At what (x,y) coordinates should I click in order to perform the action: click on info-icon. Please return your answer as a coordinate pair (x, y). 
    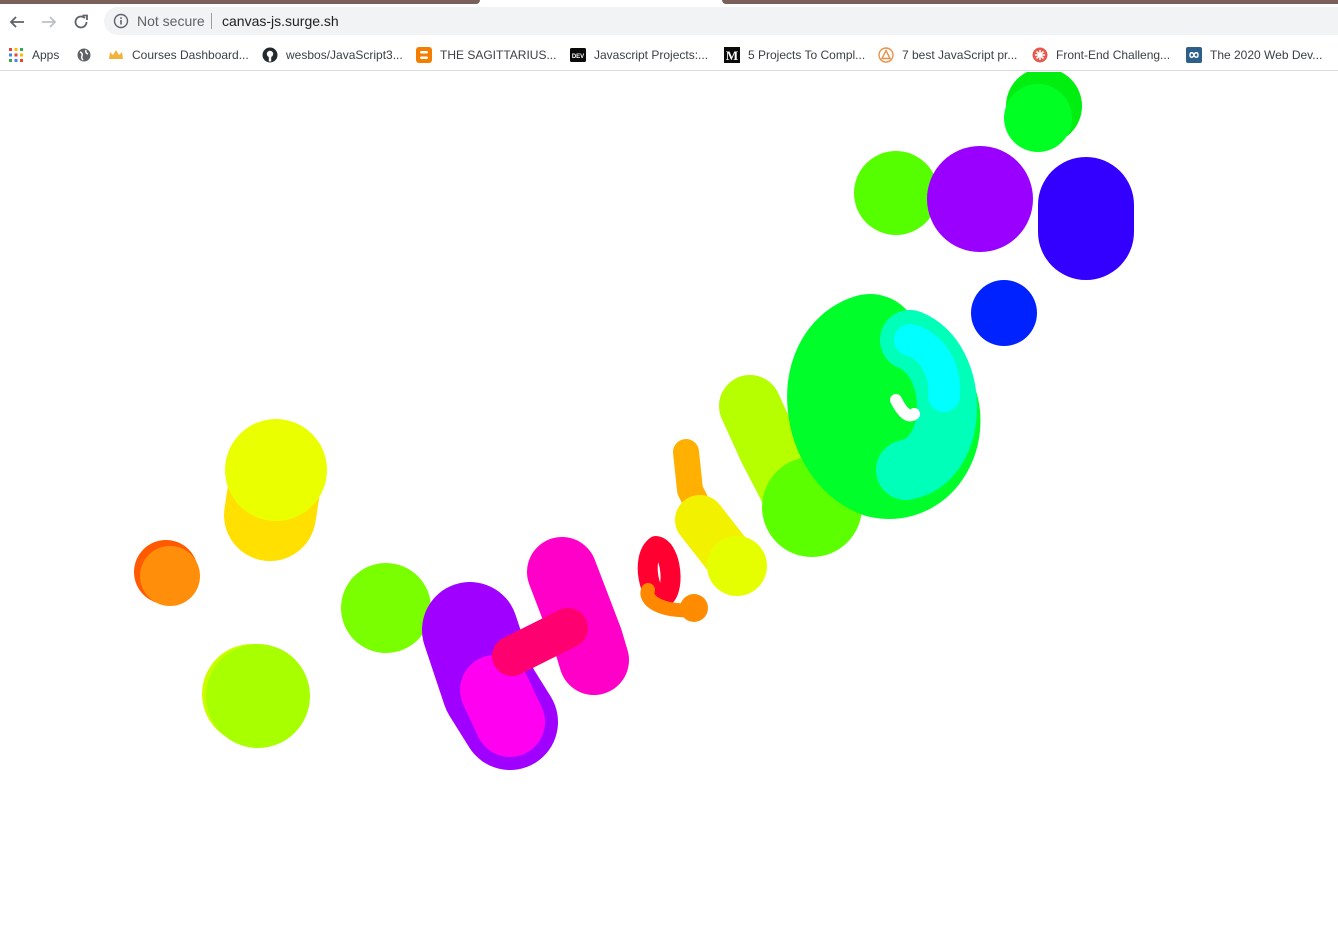
    Looking at the image, I should click on (121, 21).